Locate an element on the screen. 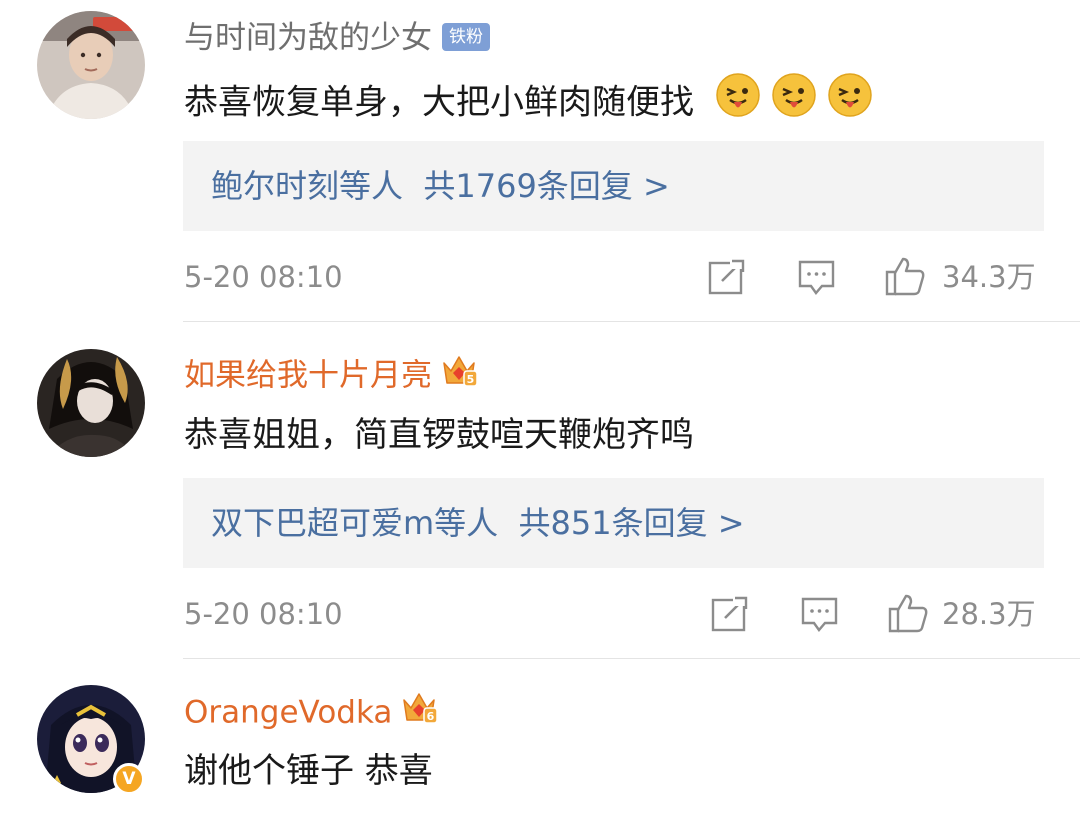  comment-text: 恭喜姐姐，简直锣鼓喧天鞭炮齐鸣 is located at coordinates (439, 435).